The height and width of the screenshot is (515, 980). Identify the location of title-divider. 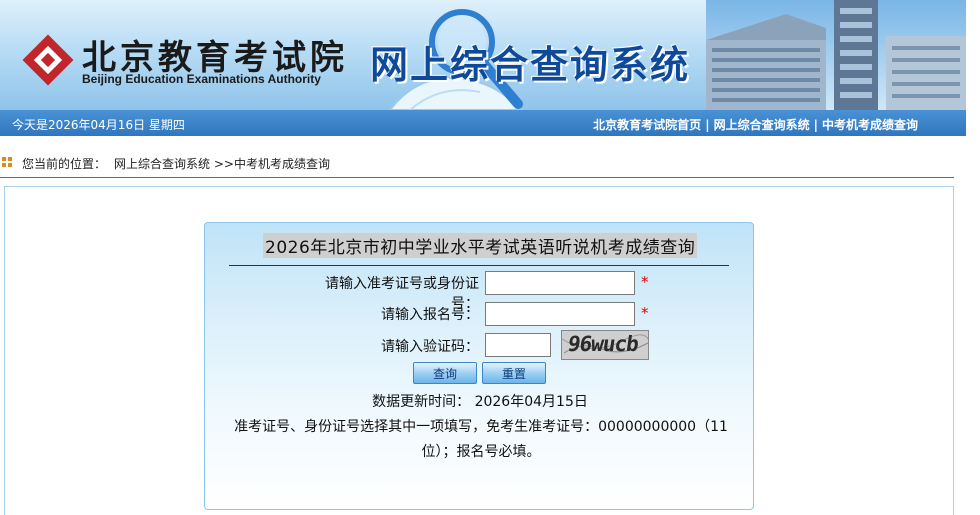
(479, 265).